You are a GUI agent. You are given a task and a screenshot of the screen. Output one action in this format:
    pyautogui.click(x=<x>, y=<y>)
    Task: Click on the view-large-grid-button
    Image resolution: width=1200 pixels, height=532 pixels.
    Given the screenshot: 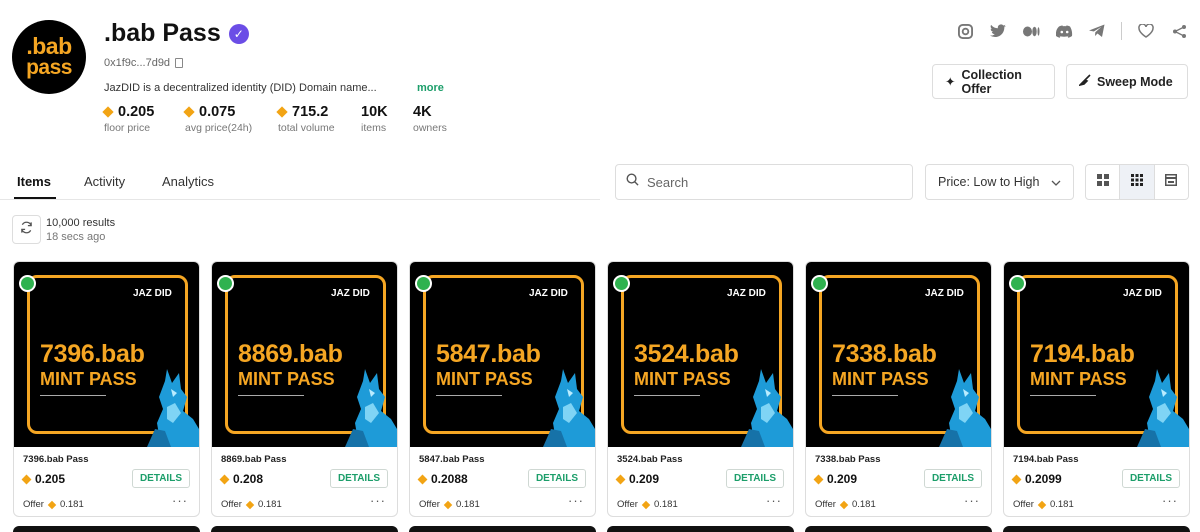 What is the action you would take?
    pyautogui.click(x=1103, y=182)
    